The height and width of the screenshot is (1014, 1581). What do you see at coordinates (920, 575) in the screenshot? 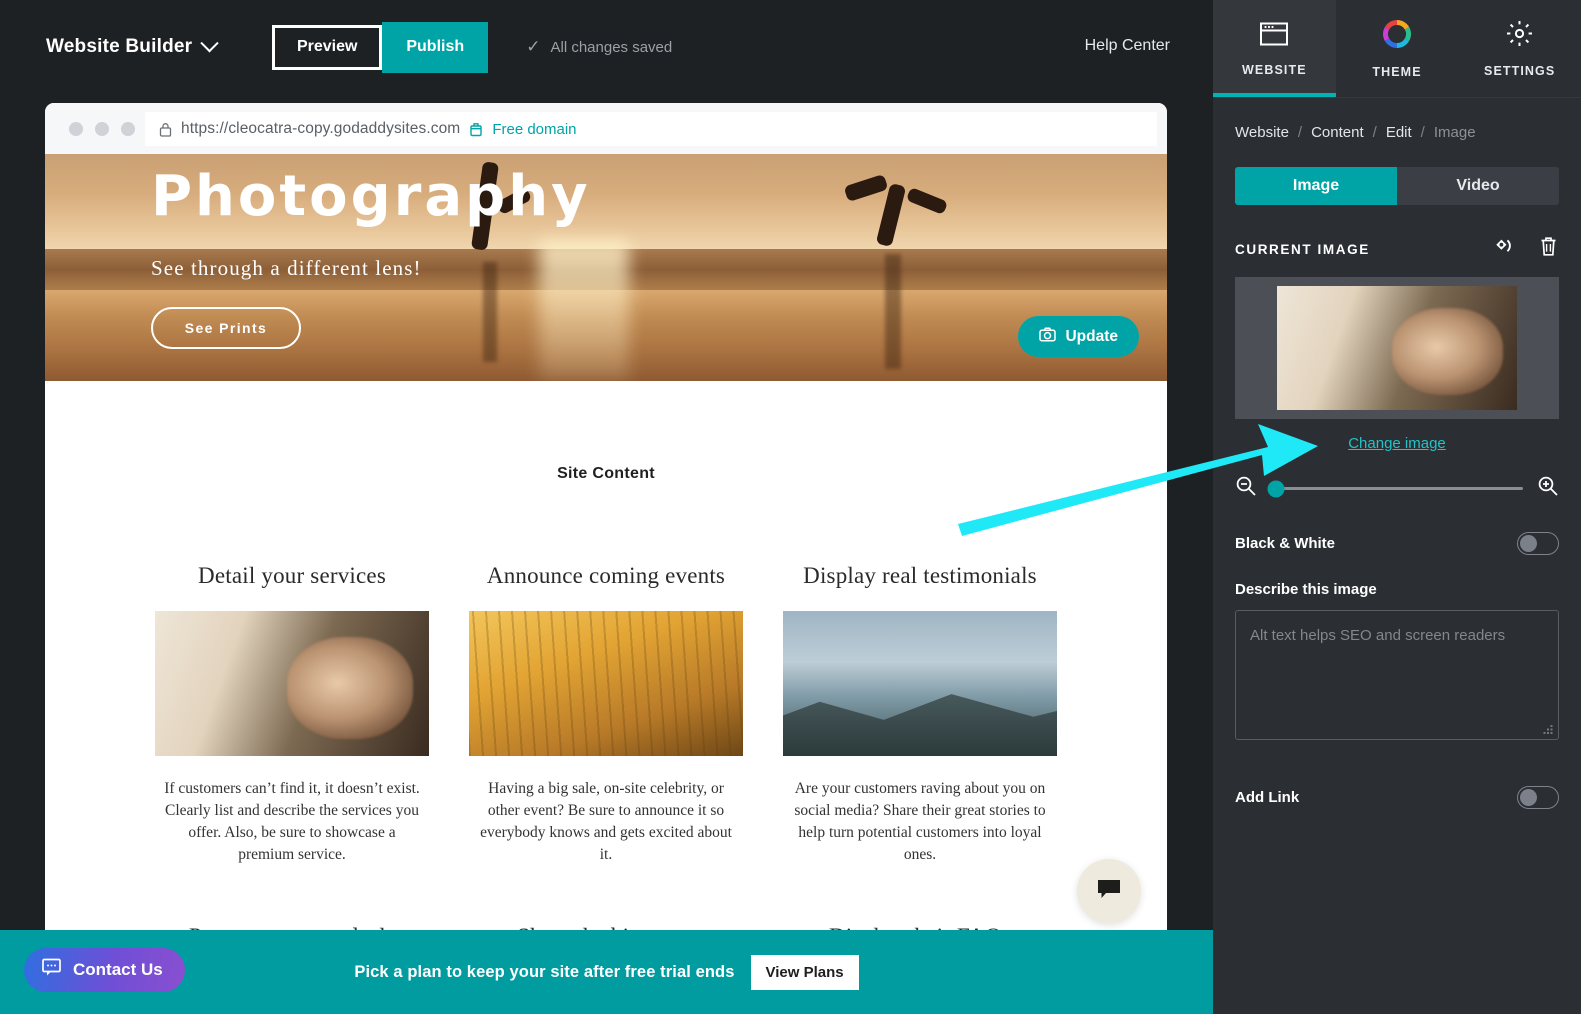
I see `card-heading: Display real testimonials` at bounding box center [920, 575].